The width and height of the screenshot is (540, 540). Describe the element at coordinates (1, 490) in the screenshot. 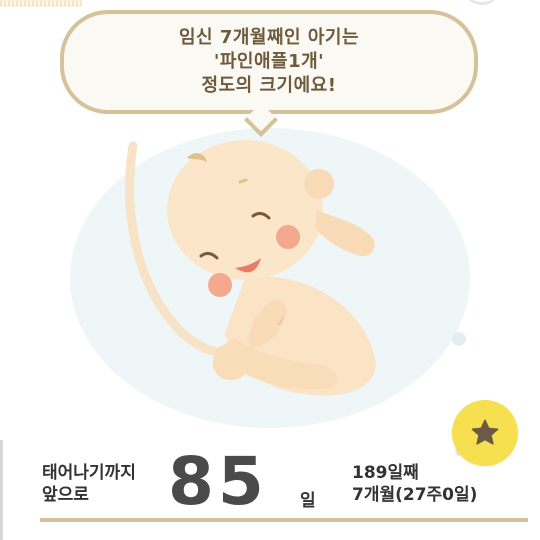

I see `left-edge-bar` at that location.